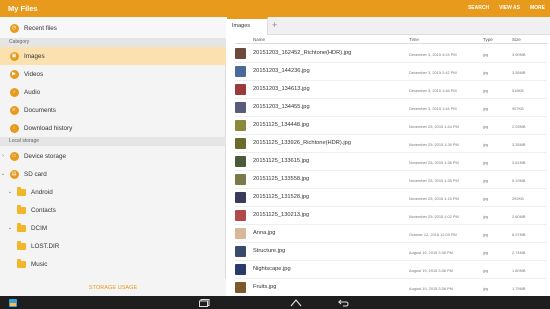 This screenshot has width=550, height=309. Describe the element at coordinates (488, 39) in the screenshot. I see `column-header-type: Type` at that location.